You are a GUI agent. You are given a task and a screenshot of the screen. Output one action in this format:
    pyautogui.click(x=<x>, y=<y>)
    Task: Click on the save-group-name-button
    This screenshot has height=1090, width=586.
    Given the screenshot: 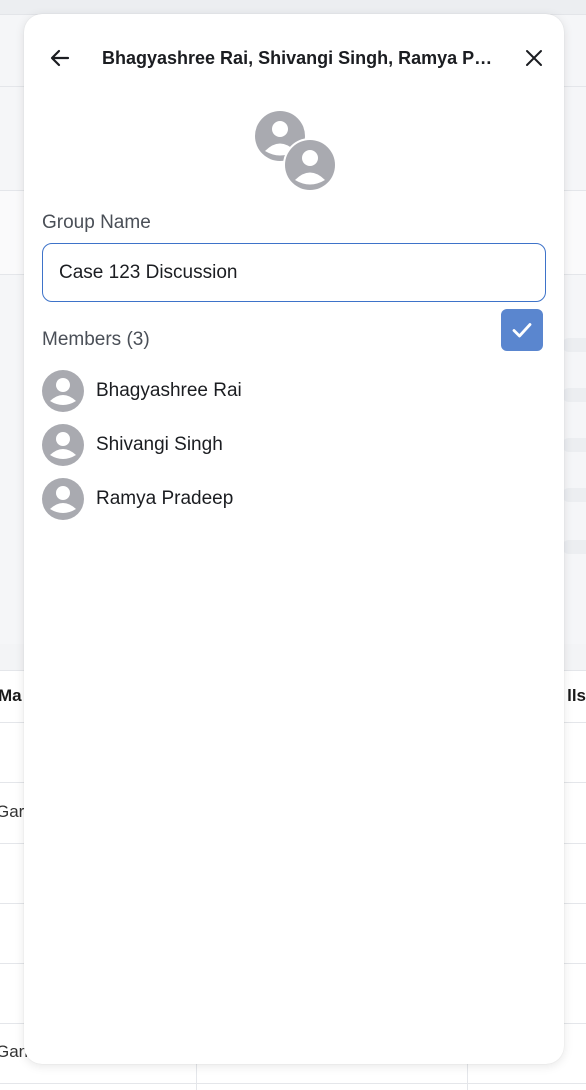 What is the action you would take?
    pyautogui.click(x=522, y=330)
    